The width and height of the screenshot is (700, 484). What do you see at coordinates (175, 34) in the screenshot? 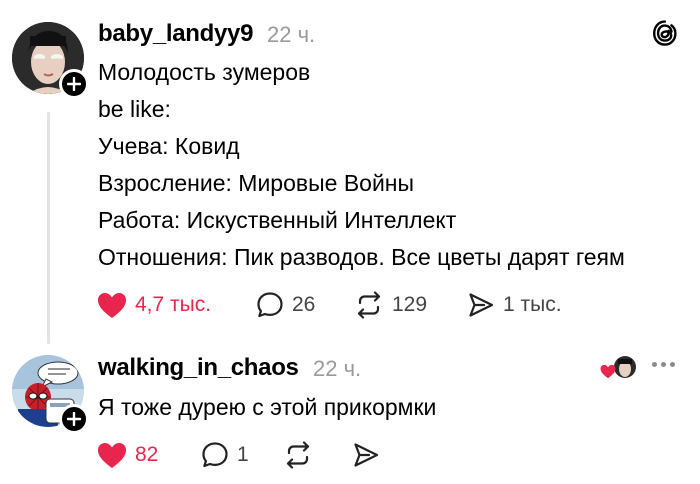
I see `post-username: baby_landyy9` at bounding box center [175, 34].